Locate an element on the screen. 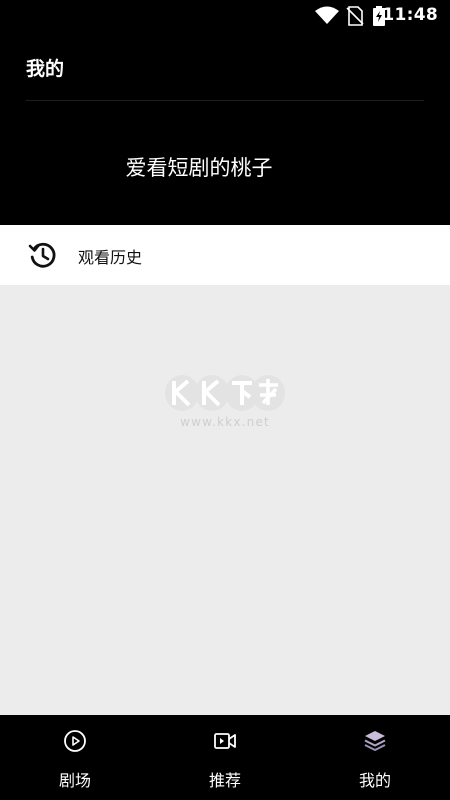  page-title: 我的 is located at coordinates (45, 69).